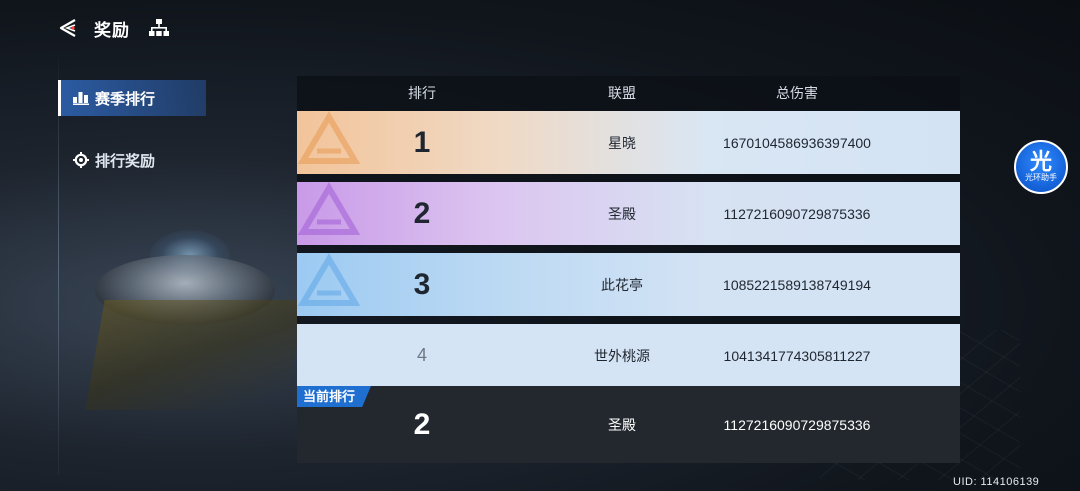 This screenshot has width=1080, height=491. I want to click on header-rank: 排行, so click(422, 92).